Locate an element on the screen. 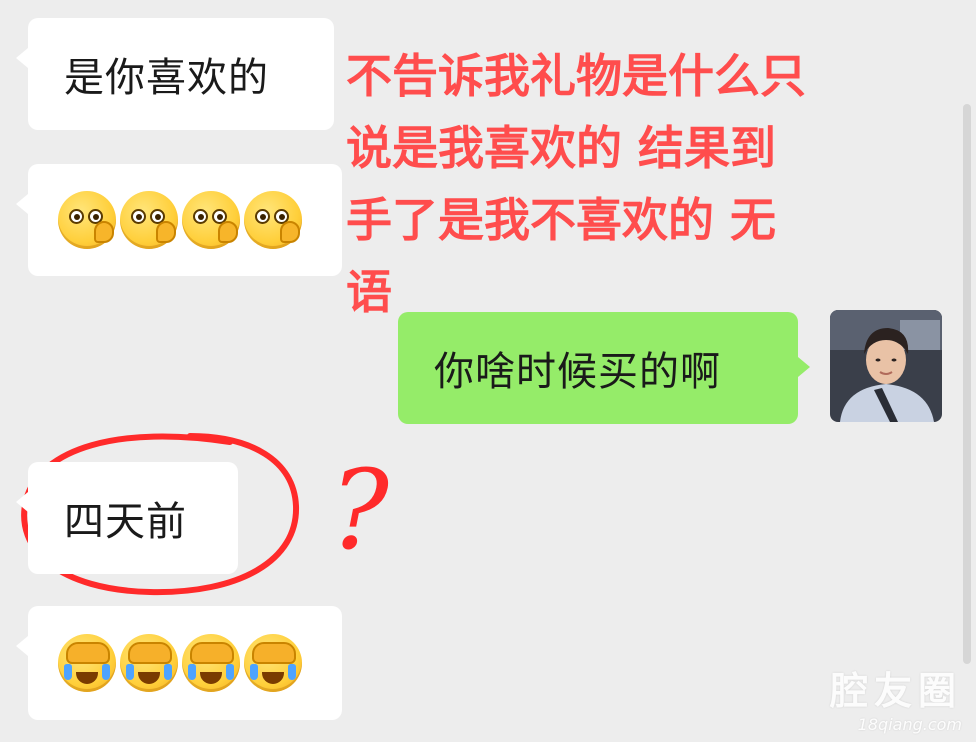 The width and height of the screenshot is (976, 742). avatar is located at coordinates (886, 366).